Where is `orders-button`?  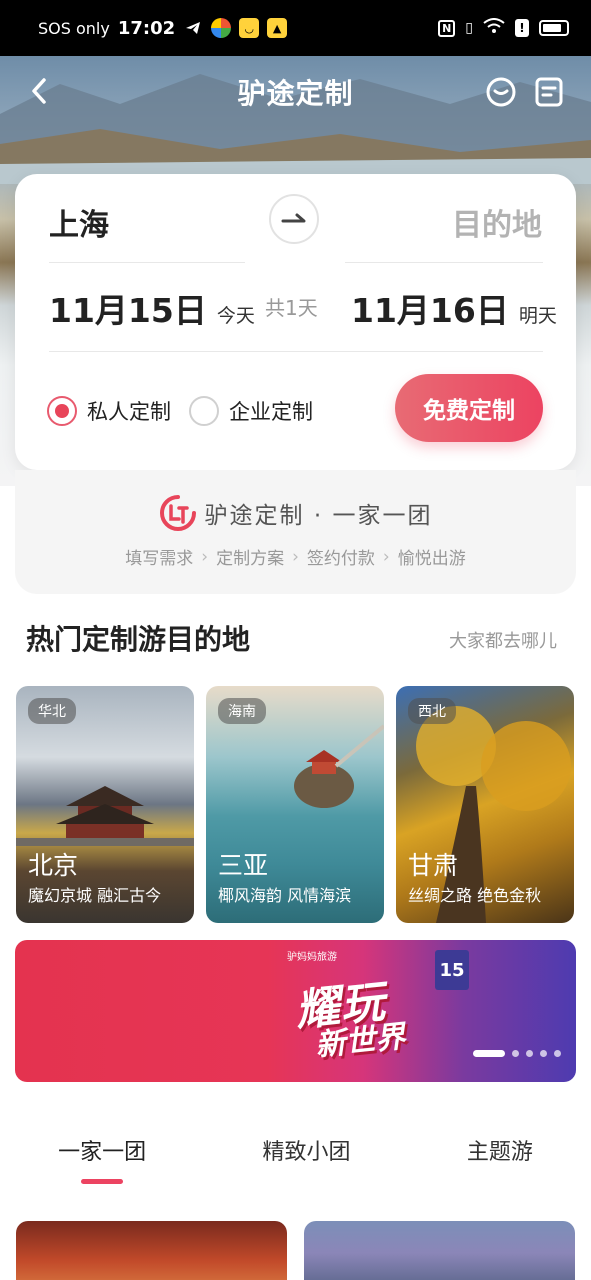
orders-button is located at coordinates (549, 92).